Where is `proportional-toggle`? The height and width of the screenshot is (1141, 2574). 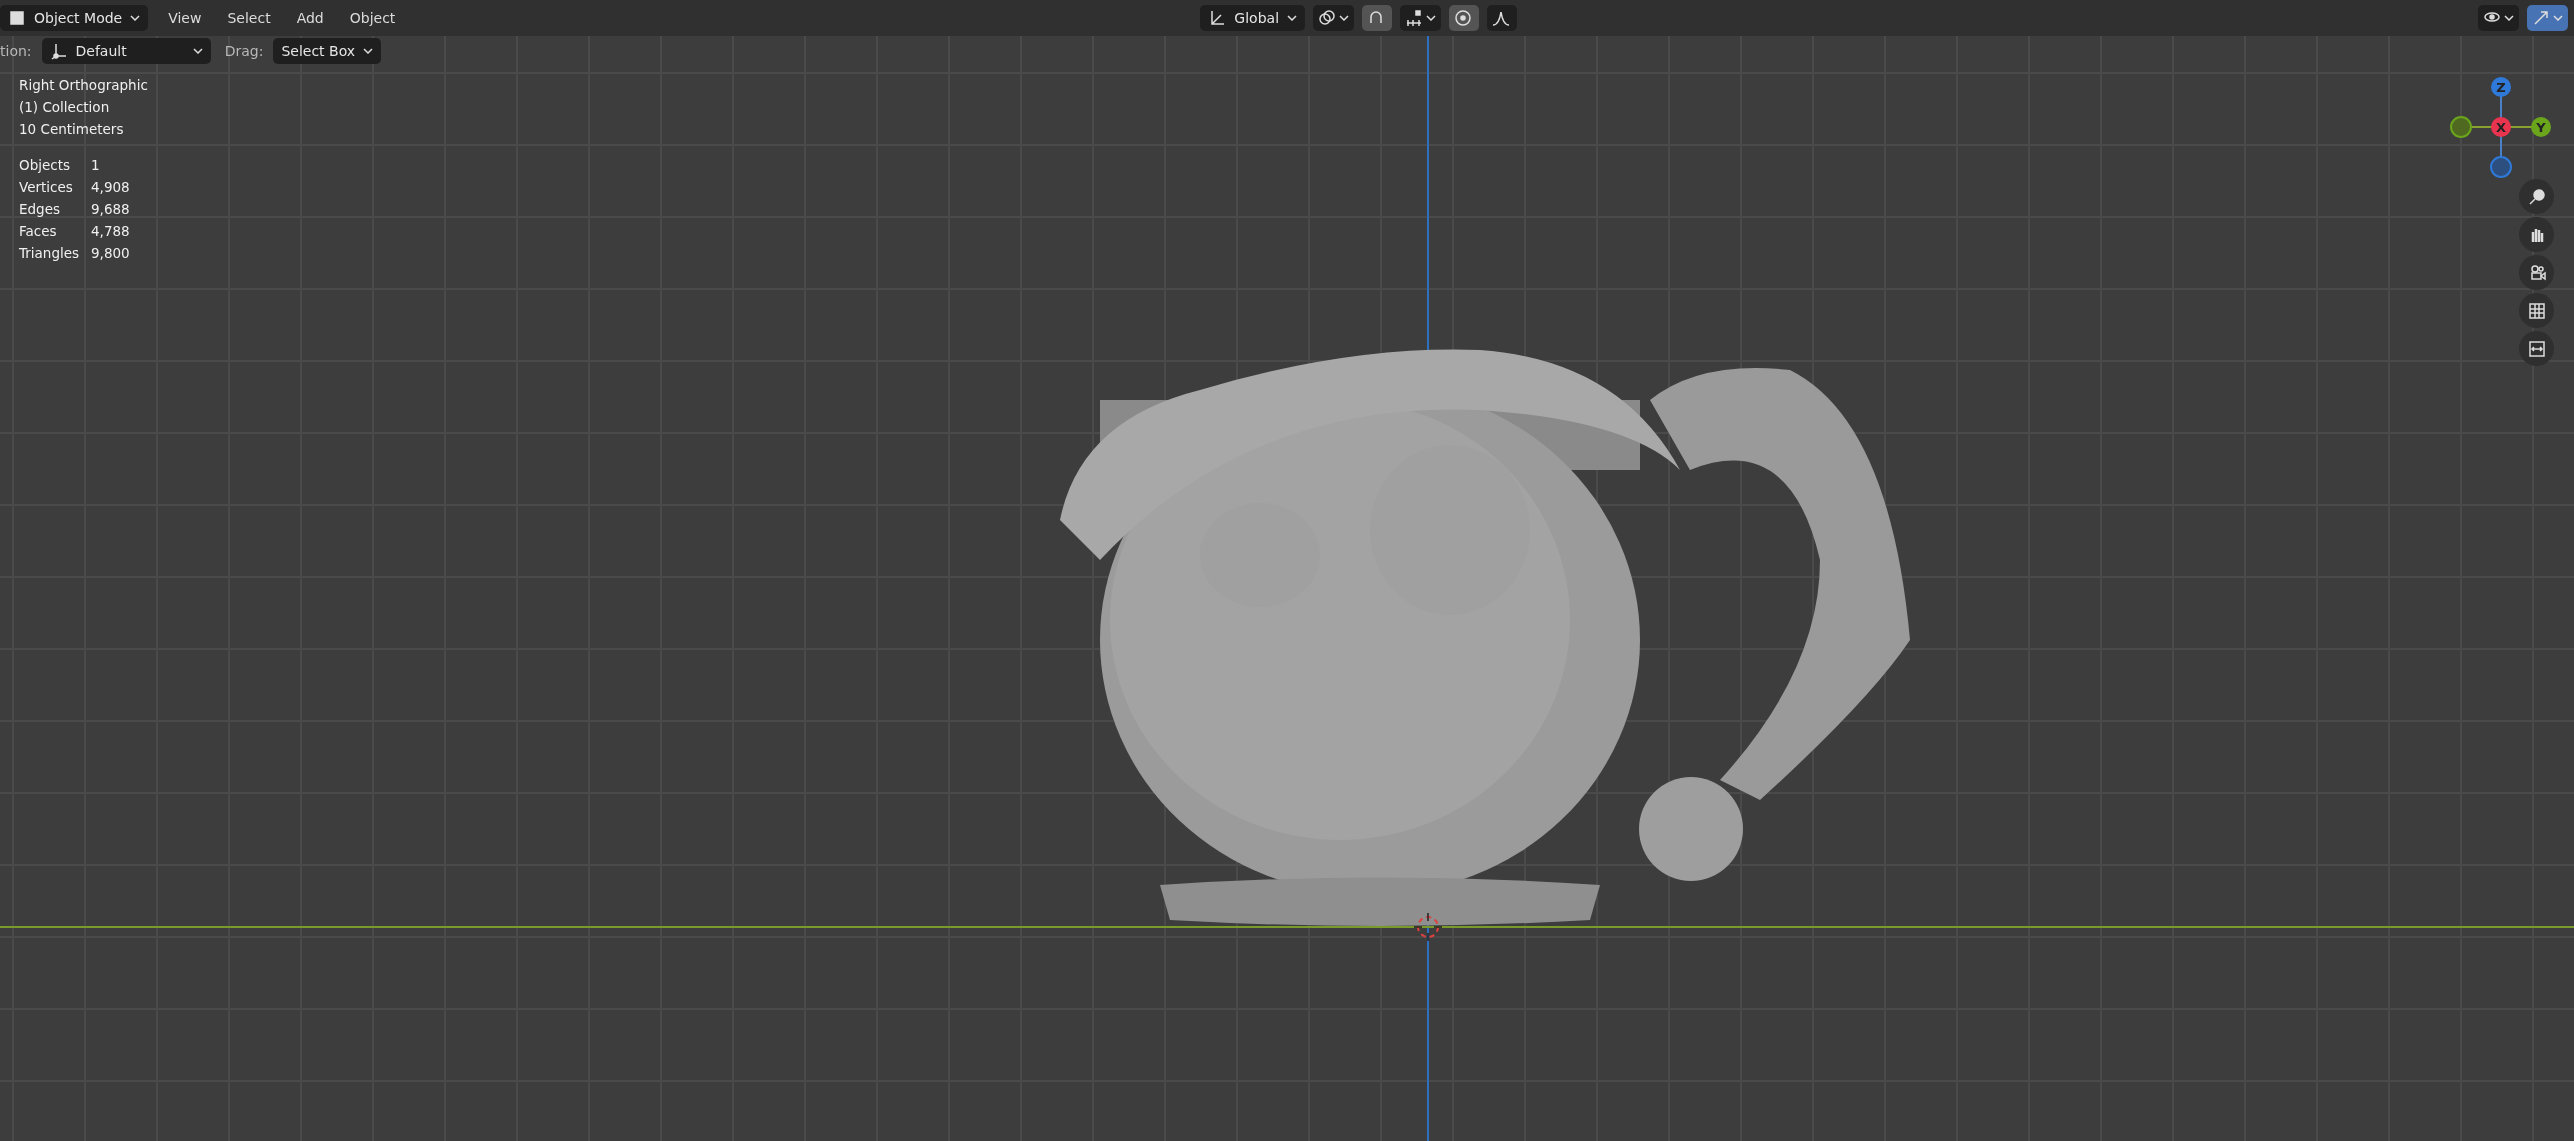
proportional-toggle is located at coordinates (1464, 18).